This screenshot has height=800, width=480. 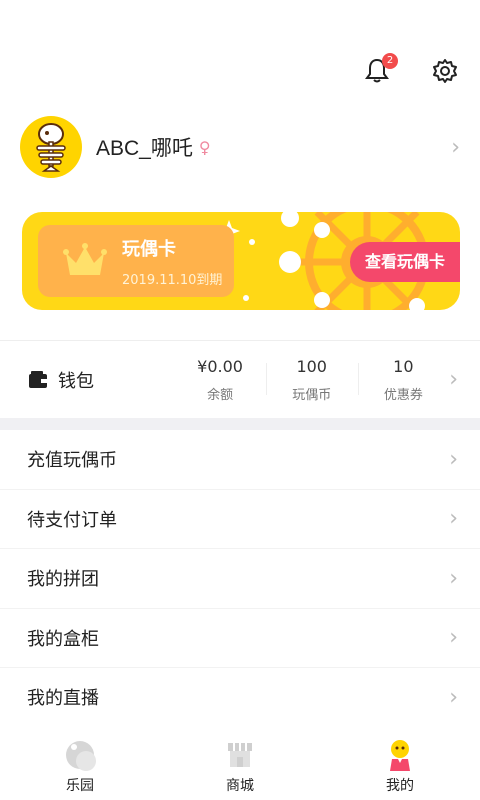 What do you see at coordinates (403, 379) in the screenshot?
I see `coupons-stat: 10 优惠券` at bounding box center [403, 379].